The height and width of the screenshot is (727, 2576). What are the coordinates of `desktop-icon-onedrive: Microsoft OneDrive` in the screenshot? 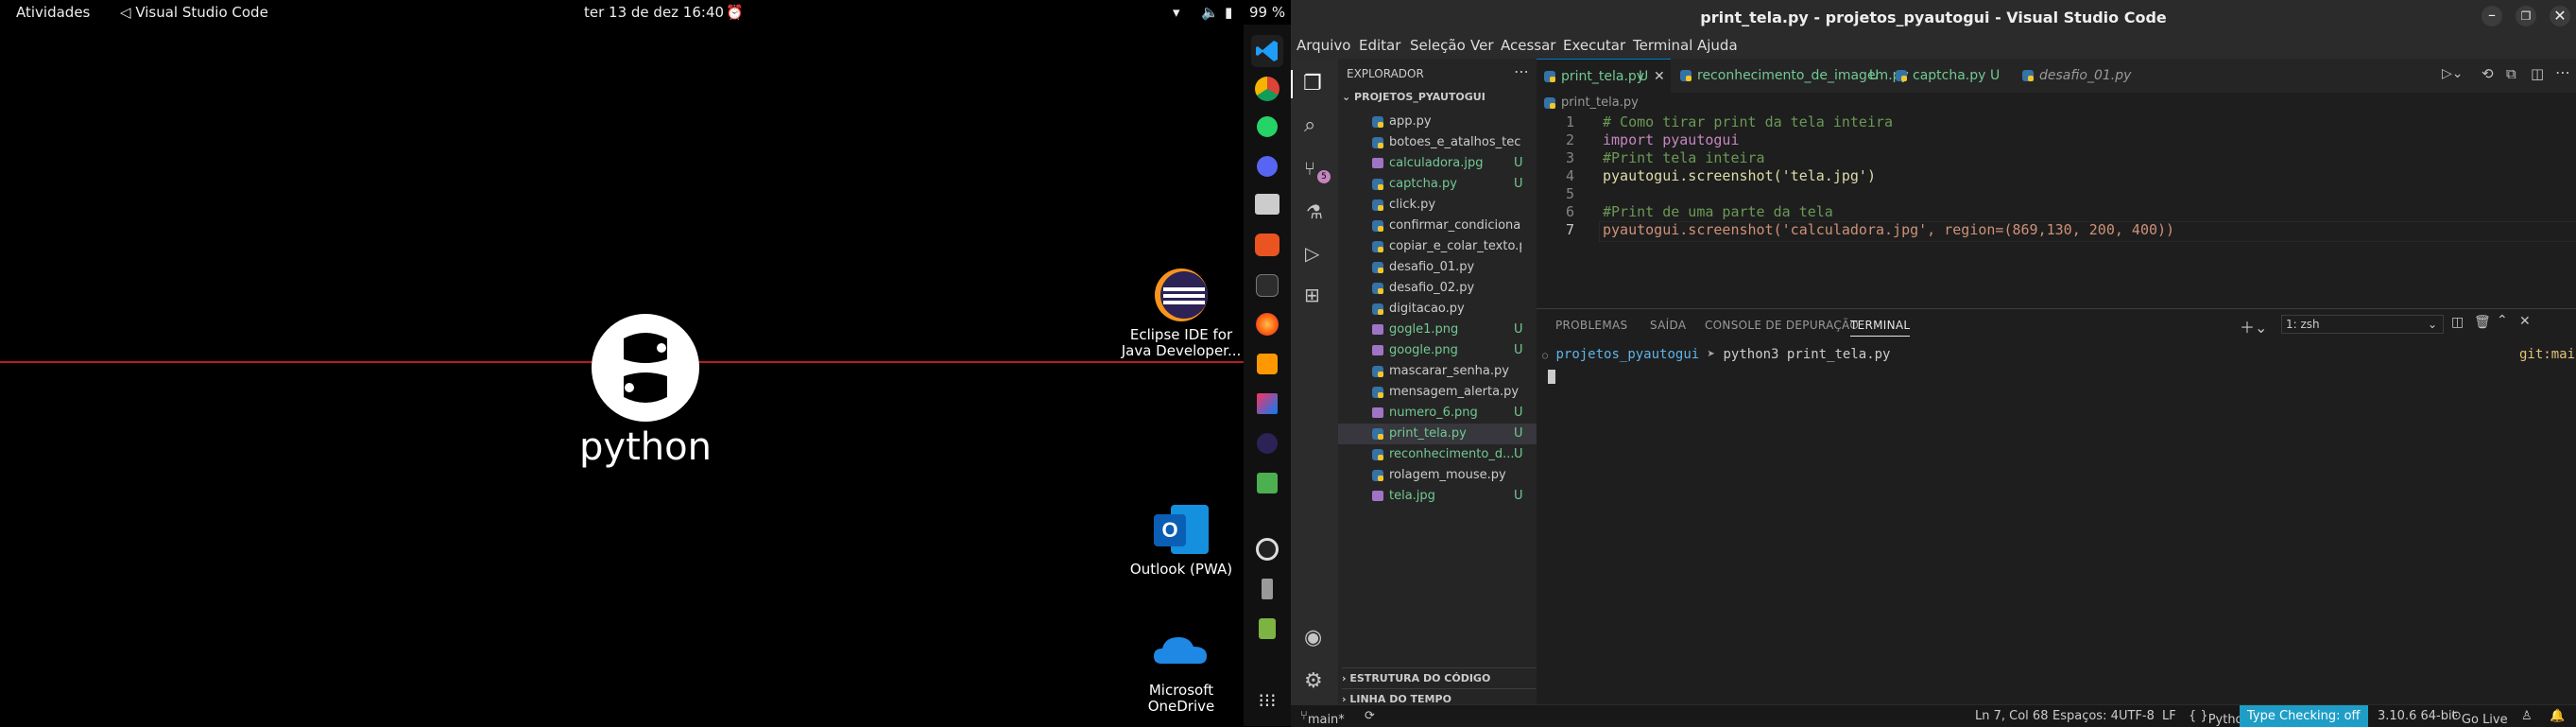 It's located at (1181, 668).